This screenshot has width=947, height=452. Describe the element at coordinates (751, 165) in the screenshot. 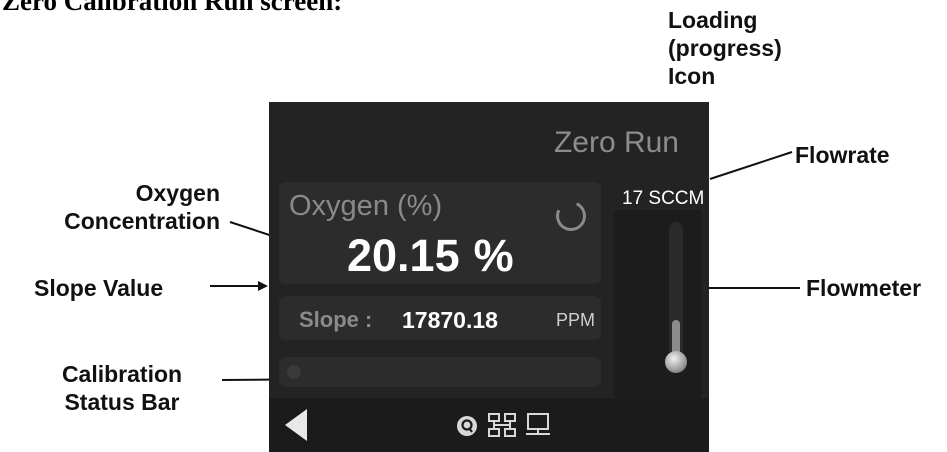

I see `leader-flowrate` at that location.